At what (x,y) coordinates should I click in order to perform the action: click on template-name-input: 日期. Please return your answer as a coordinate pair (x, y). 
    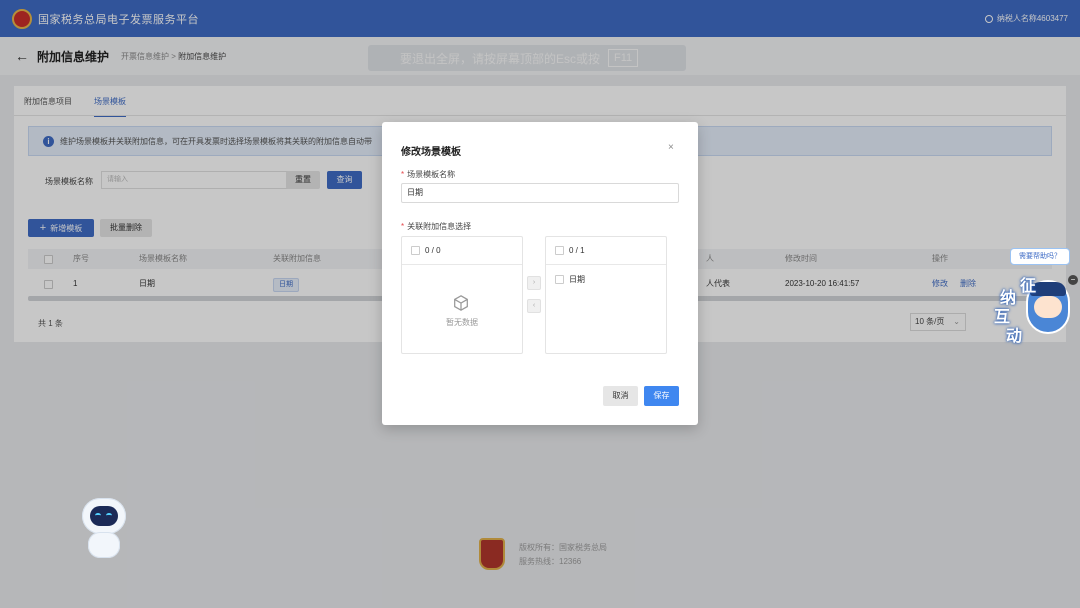
    Looking at the image, I should click on (540, 193).